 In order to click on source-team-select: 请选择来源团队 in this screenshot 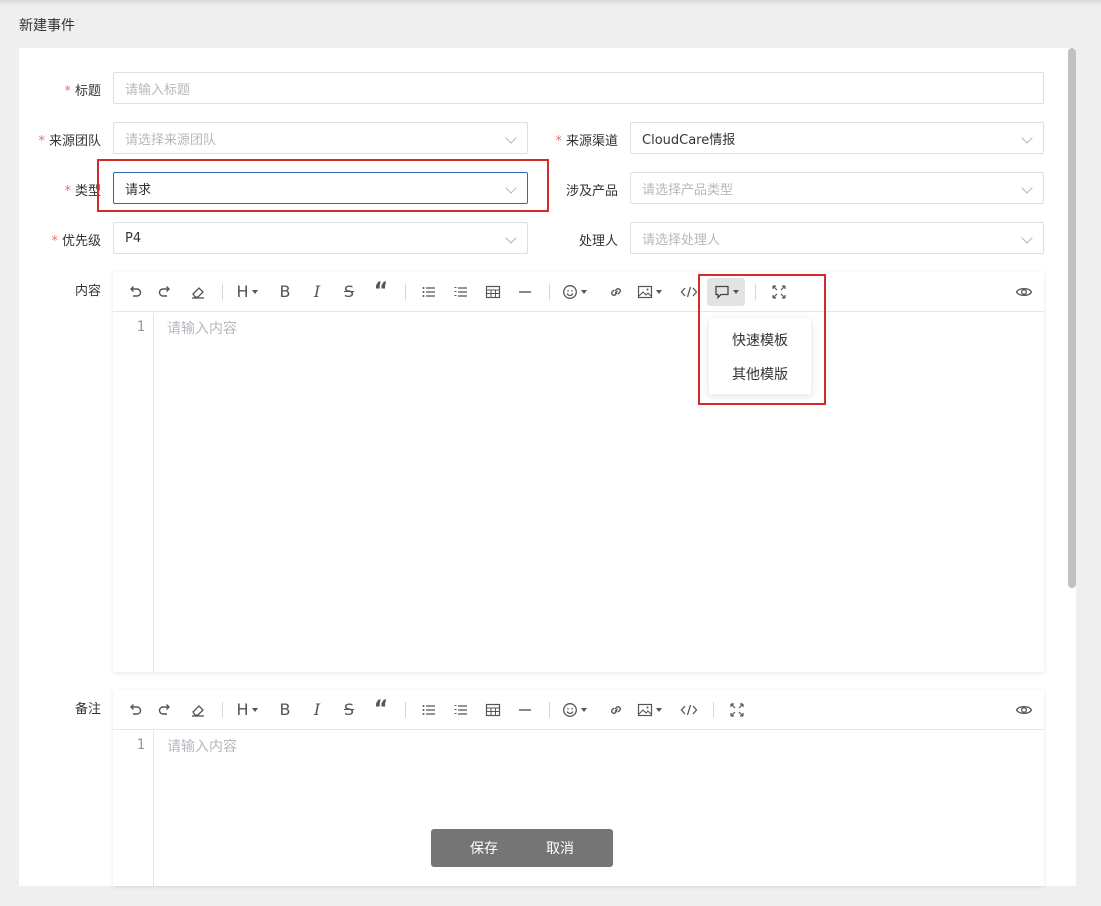, I will do `click(320, 138)`.